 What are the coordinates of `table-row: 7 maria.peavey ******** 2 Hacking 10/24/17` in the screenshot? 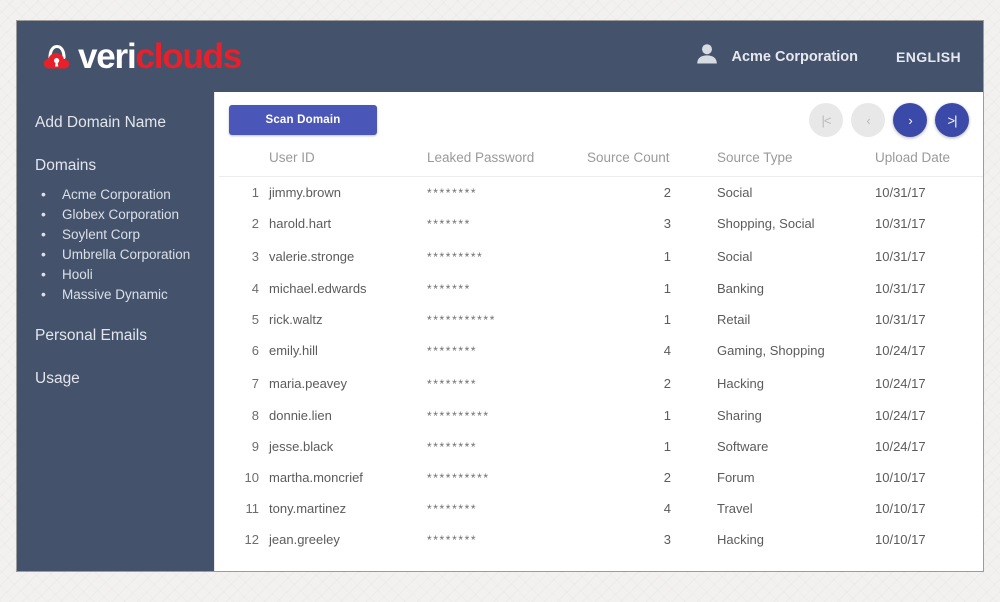 It's located at (601, 383).